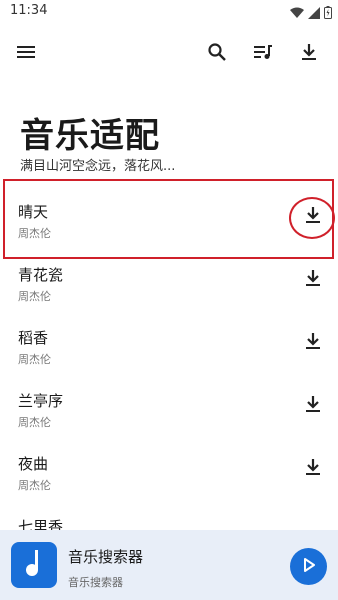 This screenshot has height=600, width=338. What do you see at coordinates (169, 335) in the screenshot?
I see `song-item: 稻香 周杰伦` at bounding box center [169, 335].